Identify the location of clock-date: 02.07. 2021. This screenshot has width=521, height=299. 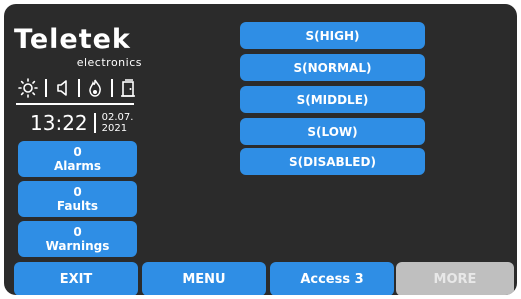
(118, 123).